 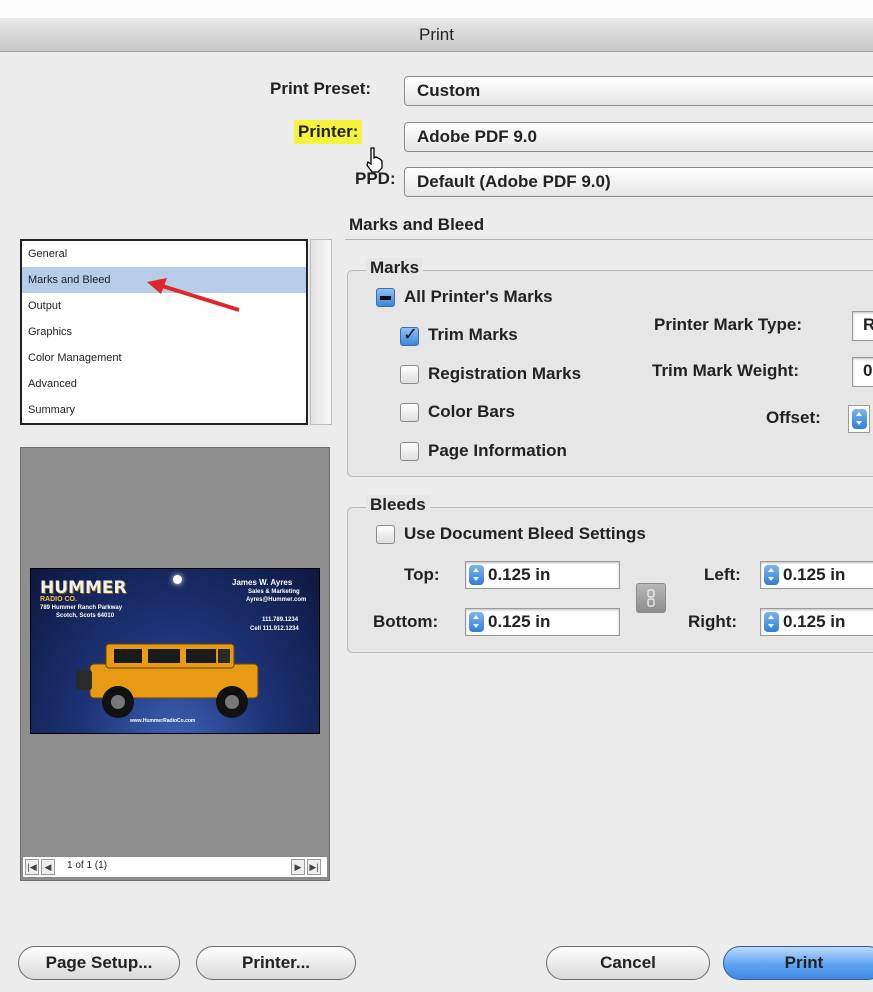 What do you see at coordinates (417, 224) in the screenshot?
I see `section-title: Marks and Bleed` at bounding box center [417, 224].